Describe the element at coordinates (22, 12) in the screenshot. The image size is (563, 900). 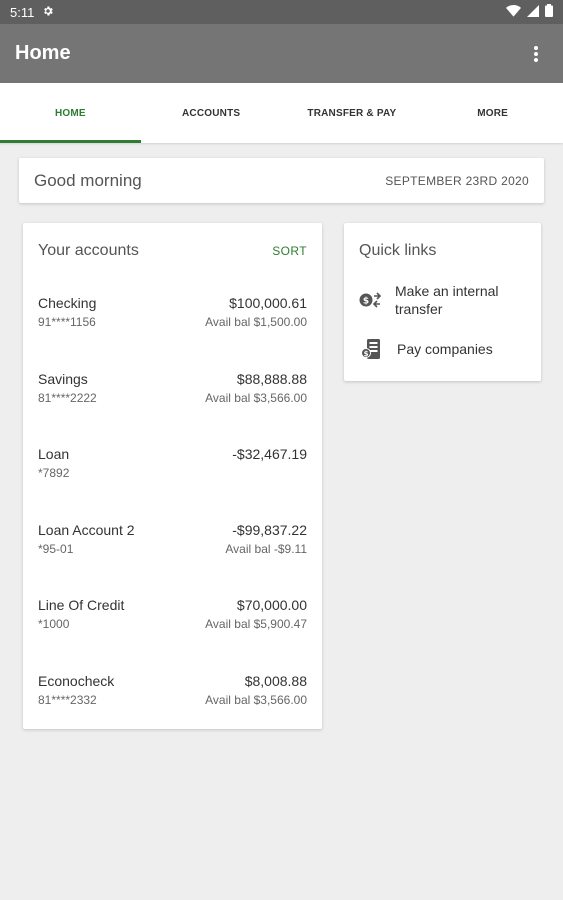
I see `status-time: 5:11` at that location.